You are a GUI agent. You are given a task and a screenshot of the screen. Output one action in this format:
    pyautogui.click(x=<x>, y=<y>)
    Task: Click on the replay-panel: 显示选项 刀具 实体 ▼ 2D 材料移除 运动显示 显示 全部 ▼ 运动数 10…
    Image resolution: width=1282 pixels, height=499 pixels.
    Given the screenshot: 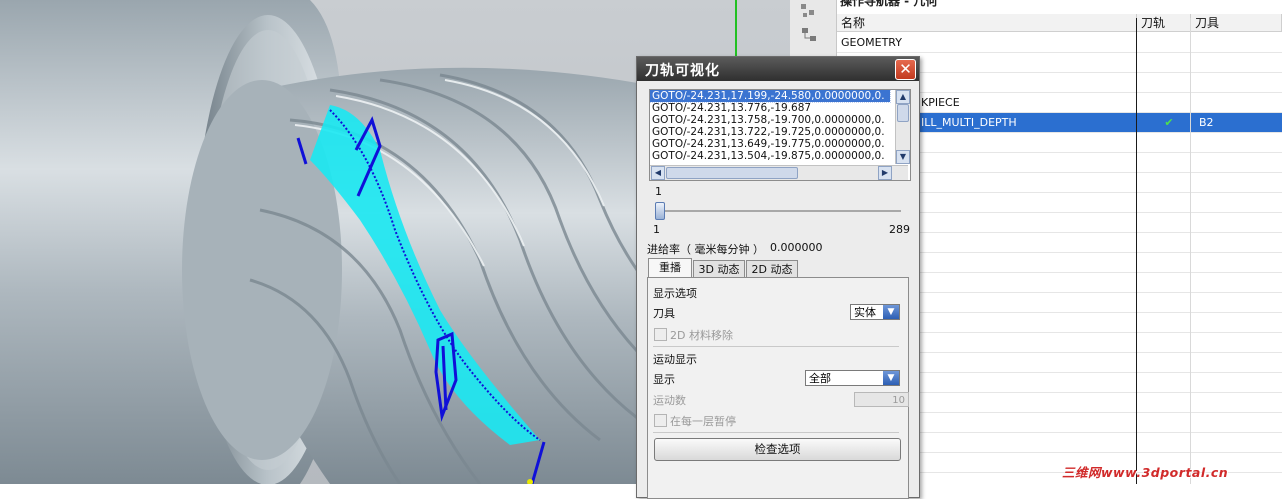 What is the action you would take?
    pyautogui.click(x=778, y=388)
    